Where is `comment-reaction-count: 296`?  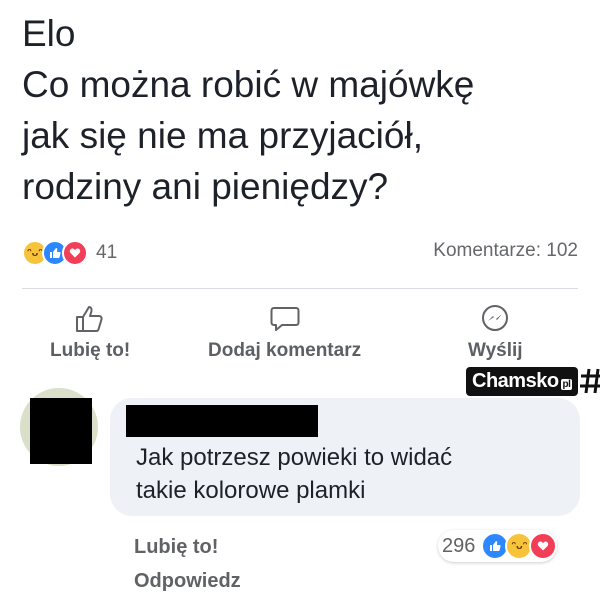 comment-reaction-count: 296 is located at coordinates (459, 545).